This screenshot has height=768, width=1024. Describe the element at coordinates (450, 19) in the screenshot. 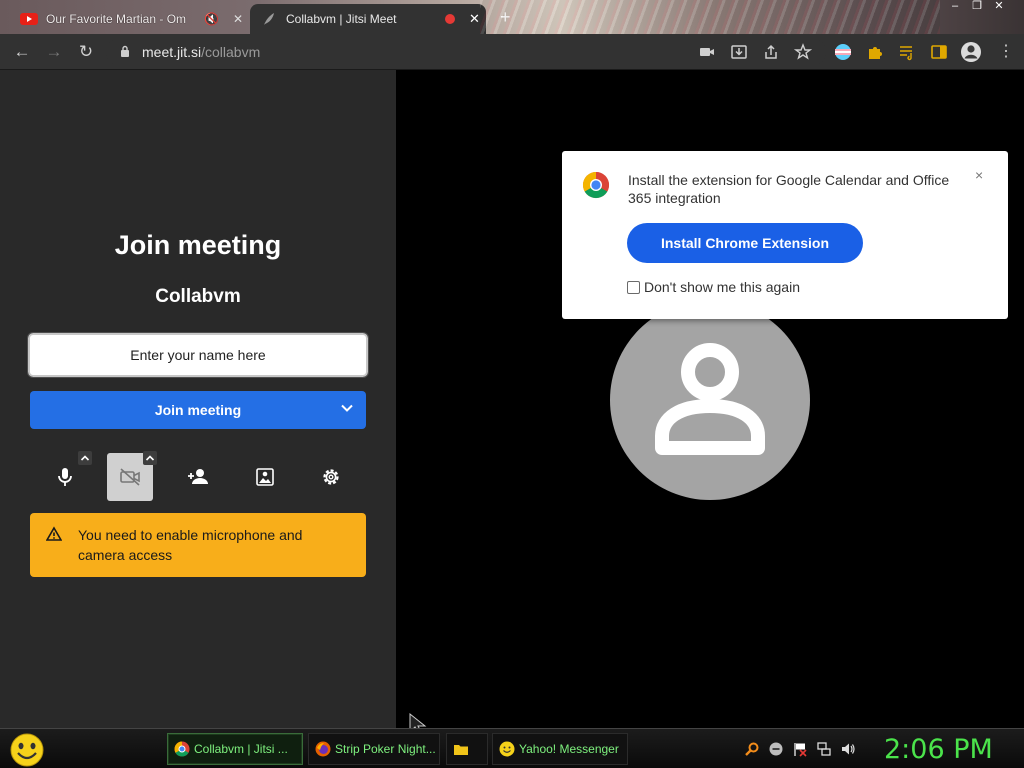

I see `recording-indicator-icon` at that location.